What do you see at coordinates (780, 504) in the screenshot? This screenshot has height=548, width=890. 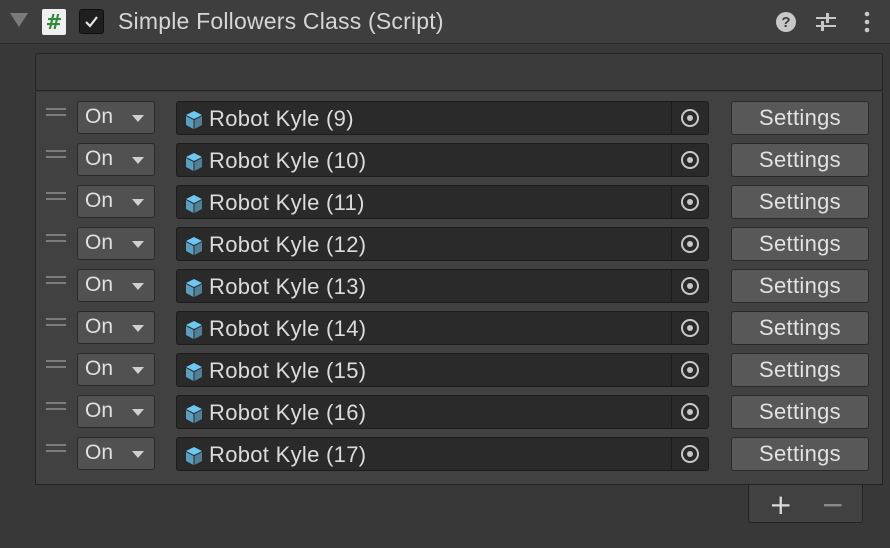 I see `add-element-button: +` at bounding box center [780, 504].